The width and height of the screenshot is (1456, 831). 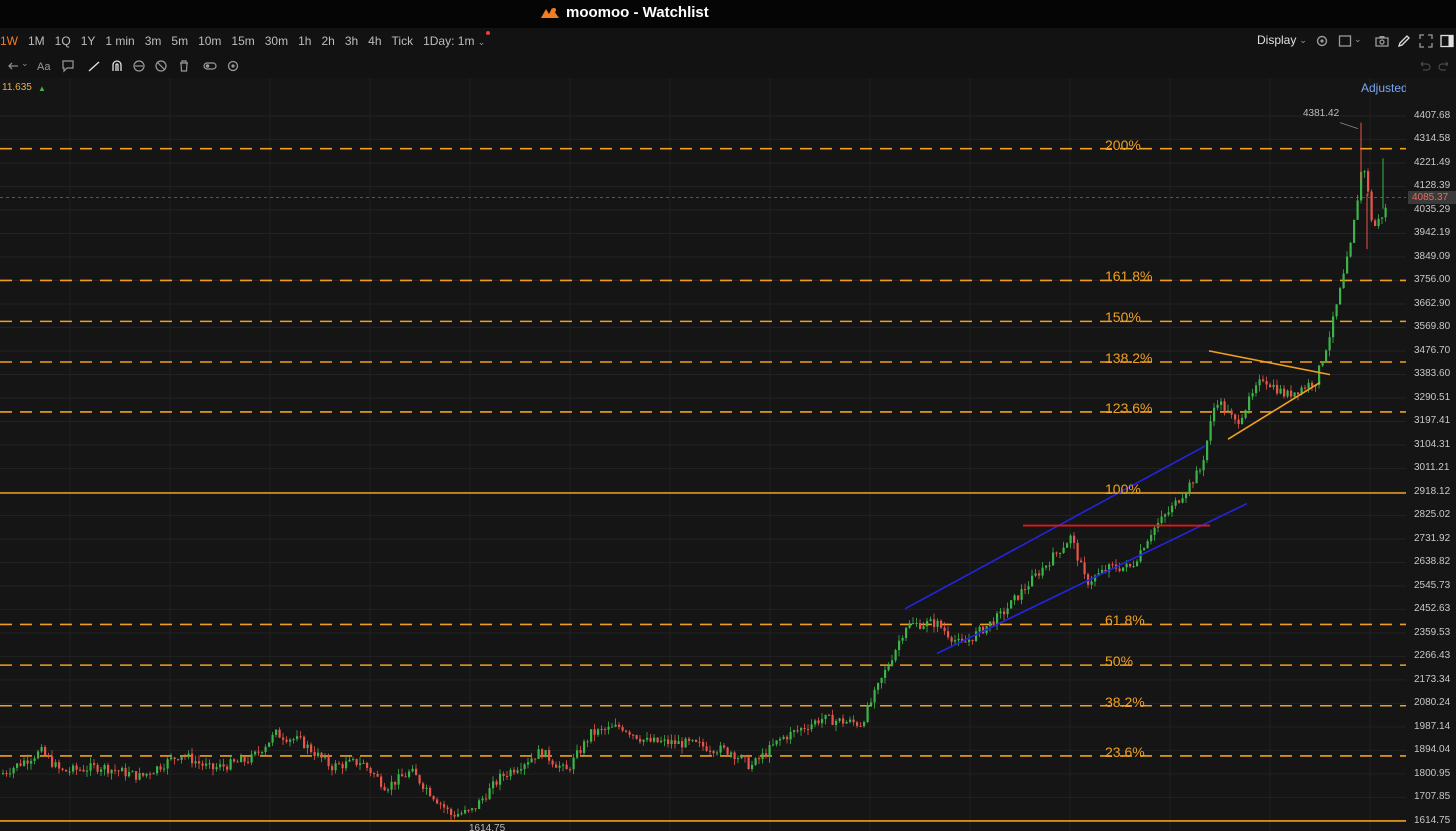 What do you see at coordinates (210, 66) in the screenshot?
I see `toggle-icon` at bounding box center [210, 66].